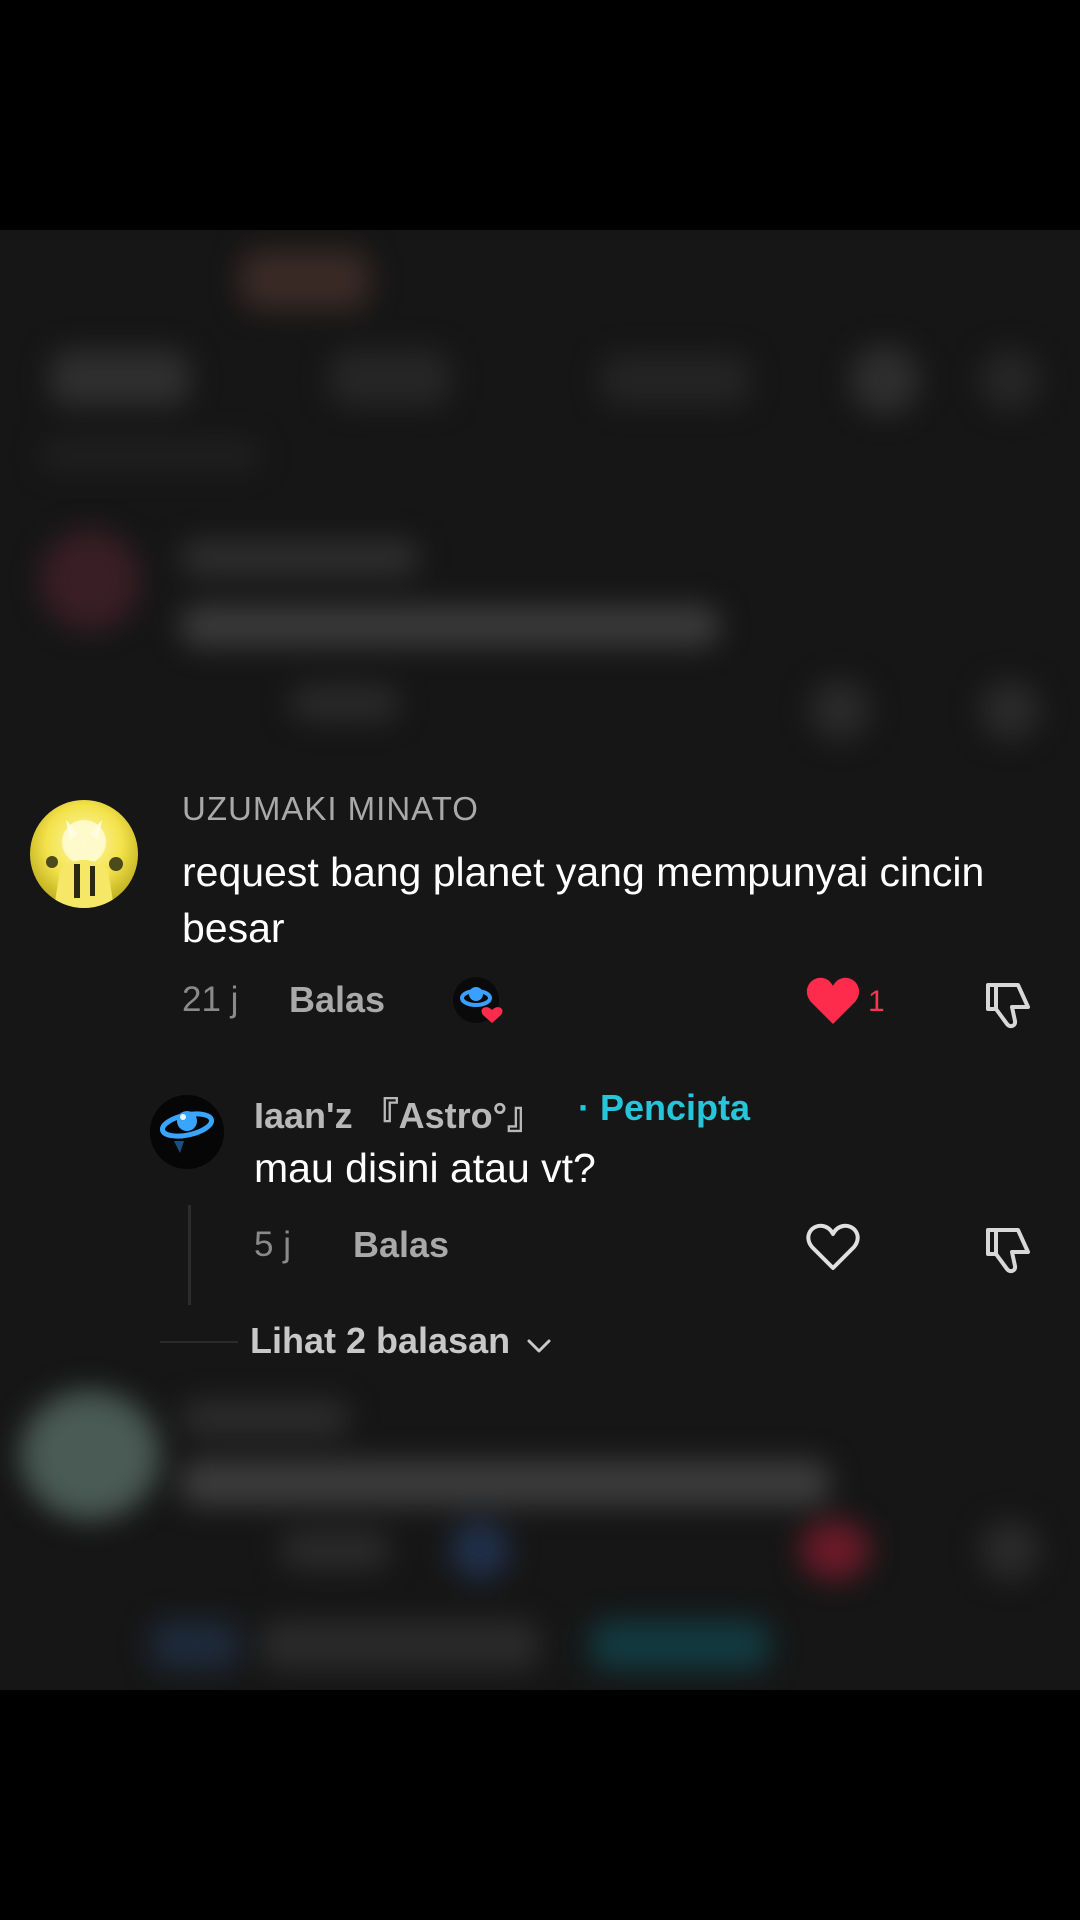  I want to click on comment-reply-button: Balas, so click(337, 1000).